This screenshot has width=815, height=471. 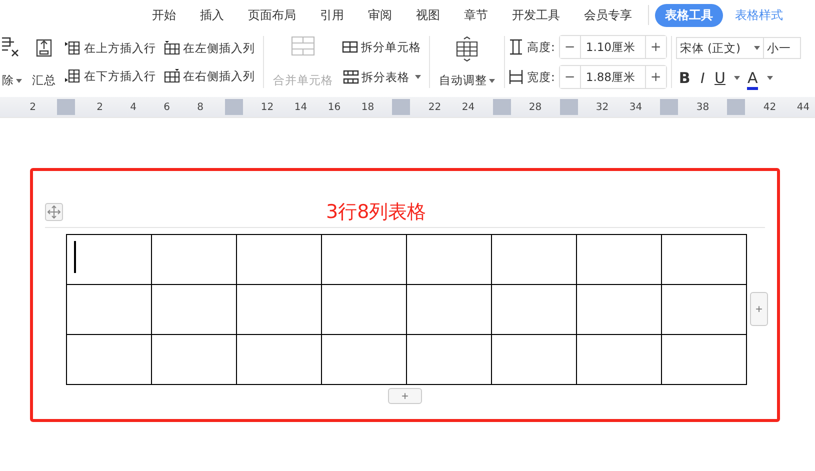 What do you see at coordinates (516, 47) in the screenshot?
I see `row-height-icon` at bounding box center [516, 47].